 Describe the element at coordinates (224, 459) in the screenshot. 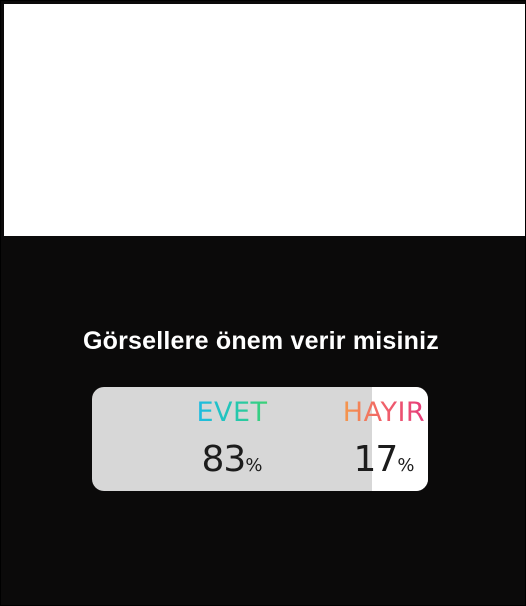

I see `poll-option-yes-value: 83` at that location.